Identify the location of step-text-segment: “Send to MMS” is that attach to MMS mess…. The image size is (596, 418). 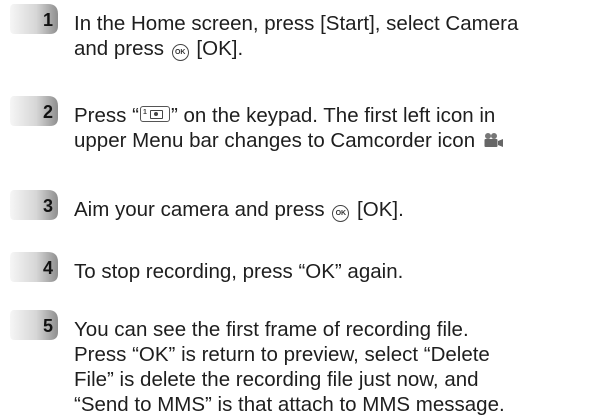
(289, 404).